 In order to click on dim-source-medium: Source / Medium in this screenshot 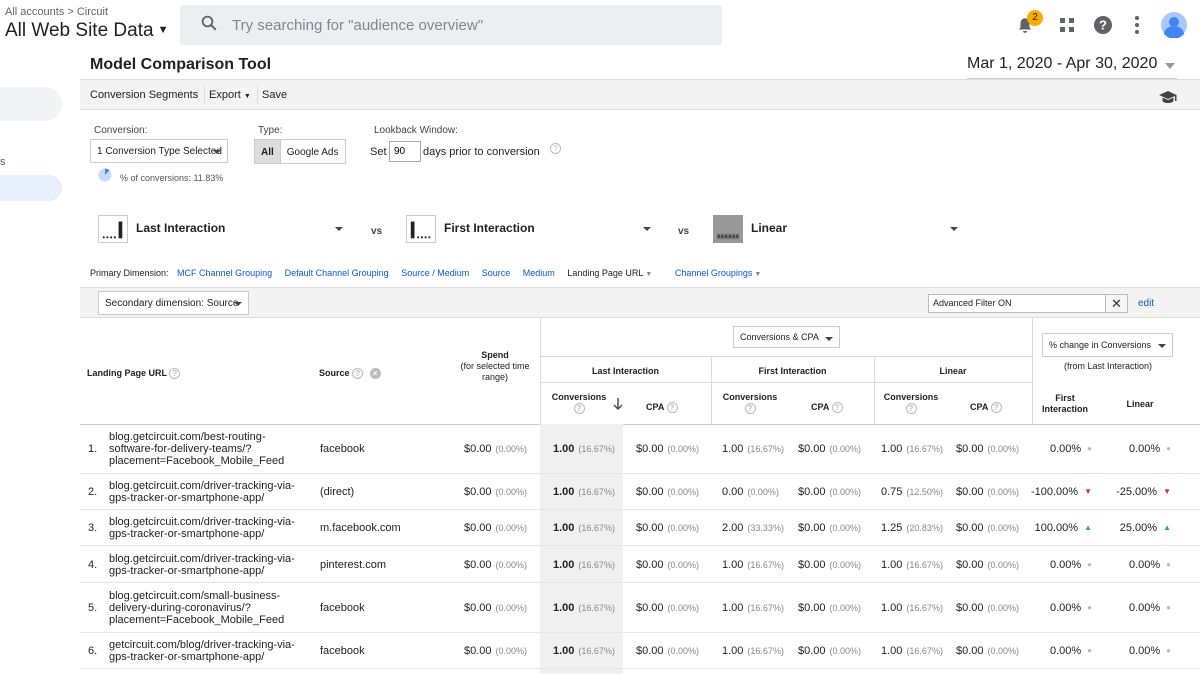, I will do `click(435, 273)`.